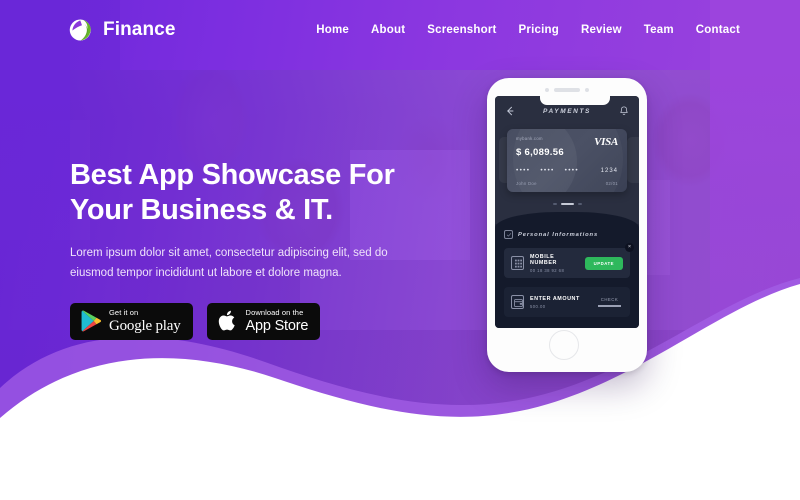 The height and width of the screenshot is (500, 800). Describe the element at coordinates (606, 142) in the screenshot. I see `card-brand-visa: VISA` at that location.